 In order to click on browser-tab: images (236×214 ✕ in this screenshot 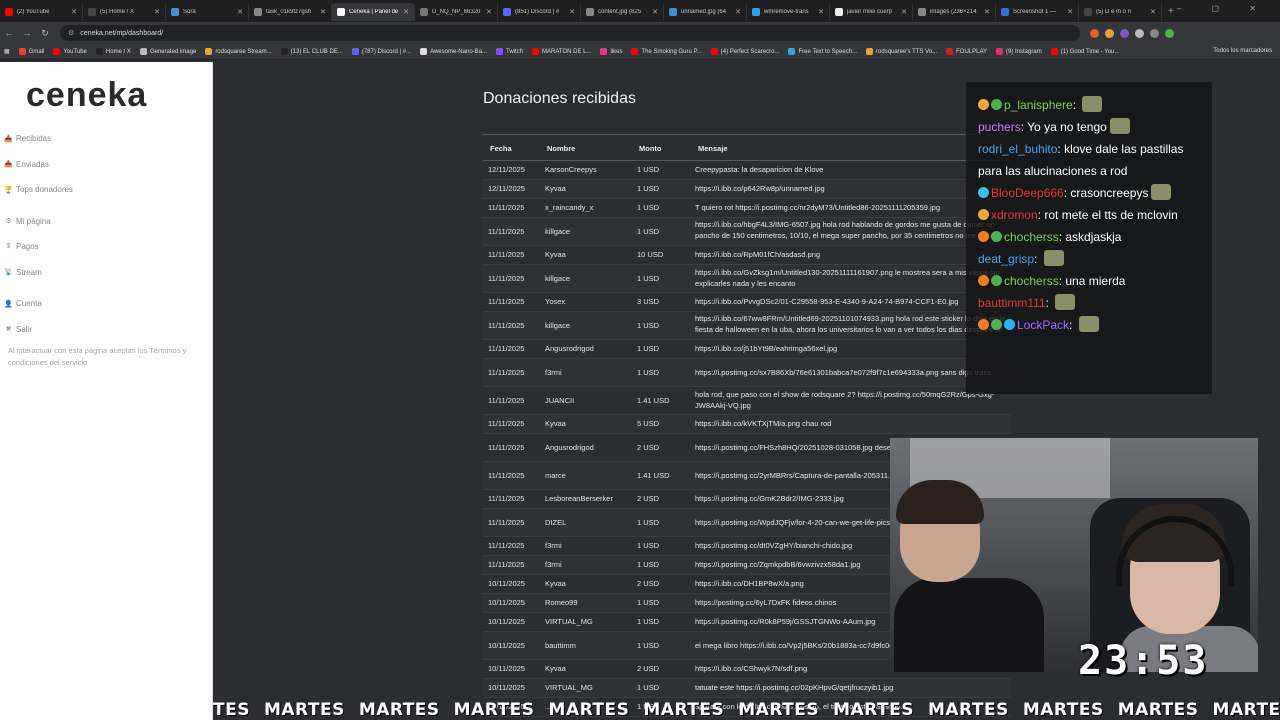, I will do `click(954, 12)`.